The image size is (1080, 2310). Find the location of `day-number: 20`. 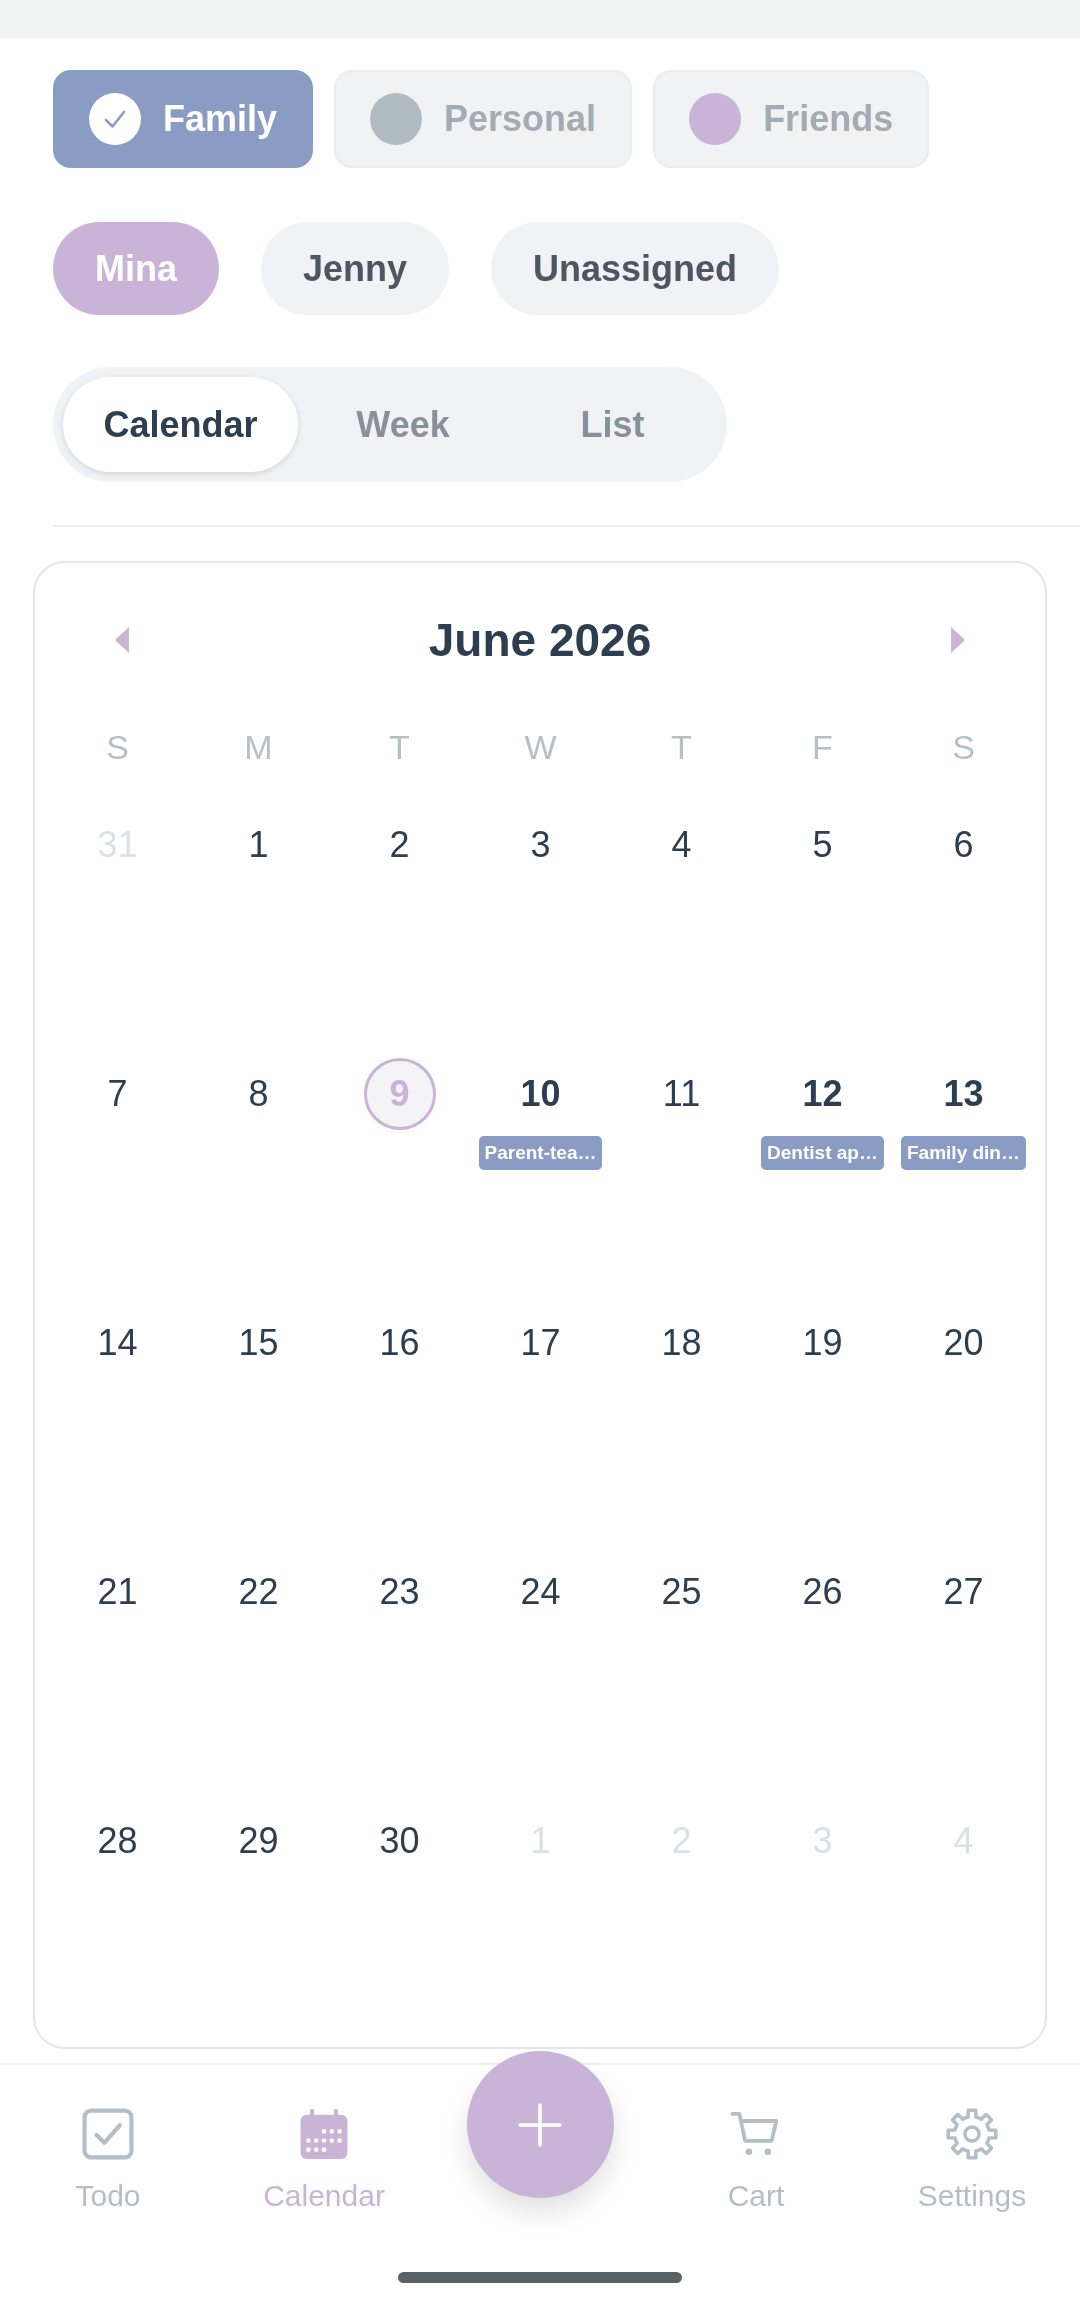

day-number: 20 is located at coordinates (963, 1343).